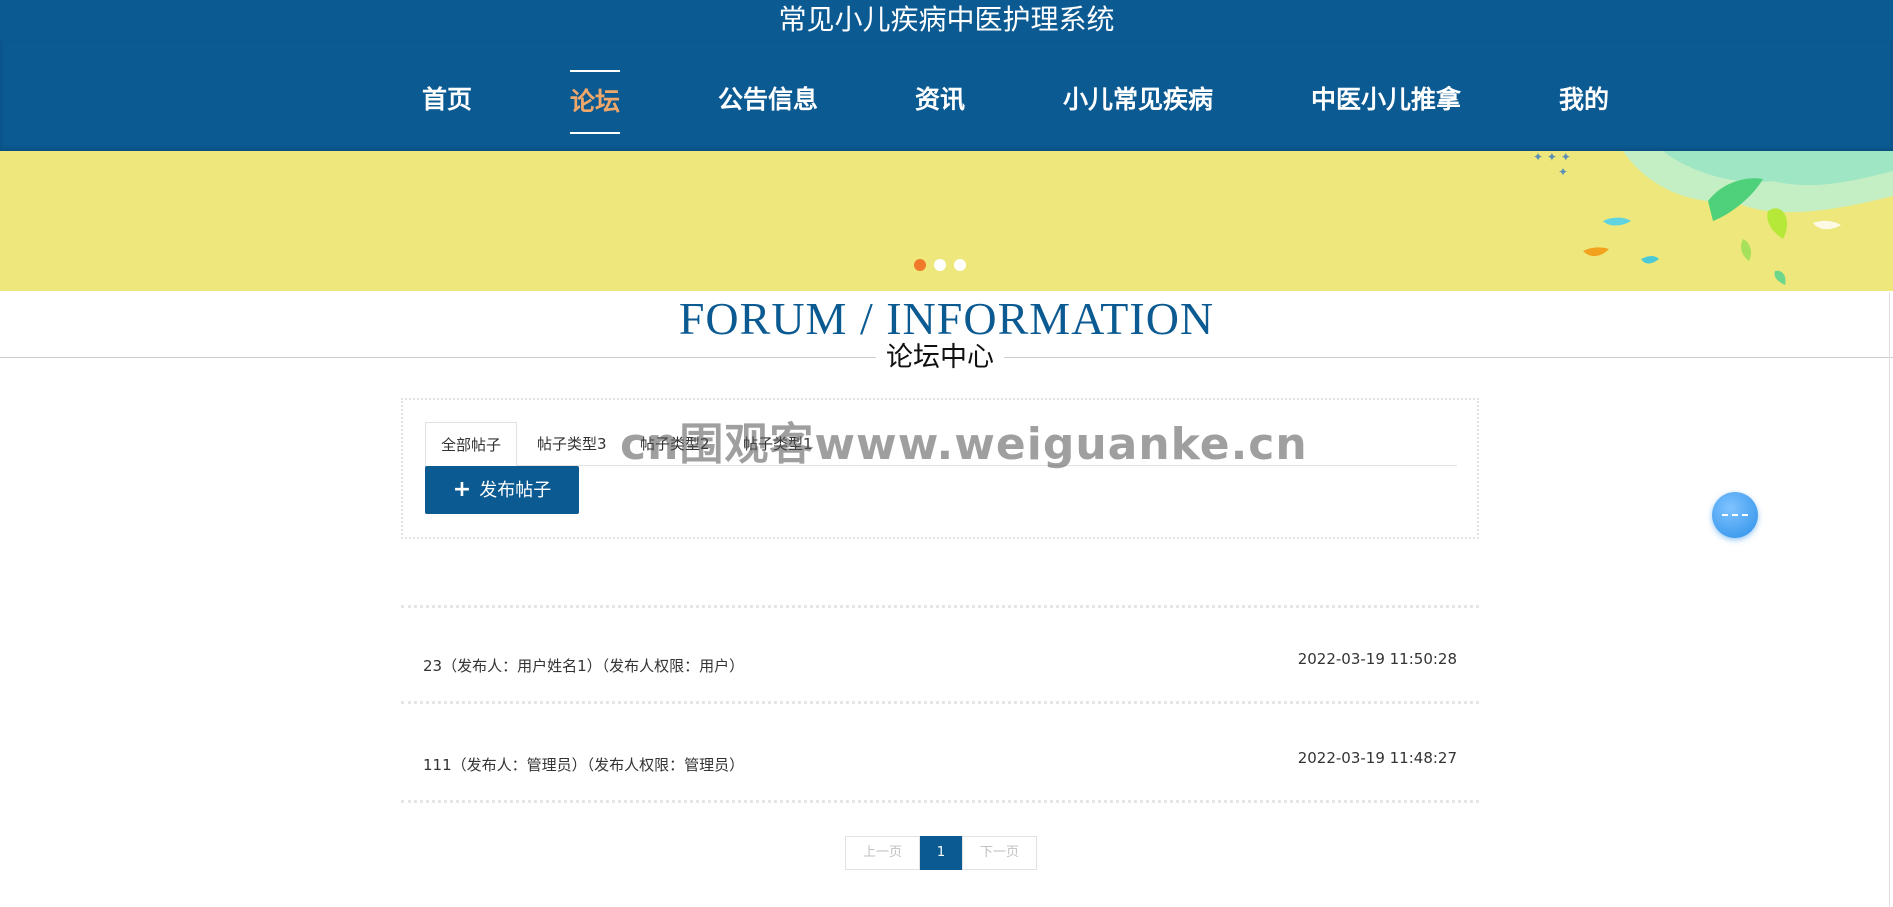 The height and width of the screenshot is (907, 1893). What do you see at coordinates (941, 444) in the screenshot?
I see `post-type-tabs: 全部帖子 帖子类型3 帖子类型2 帖子类型1` at bounding box center [941, 444].